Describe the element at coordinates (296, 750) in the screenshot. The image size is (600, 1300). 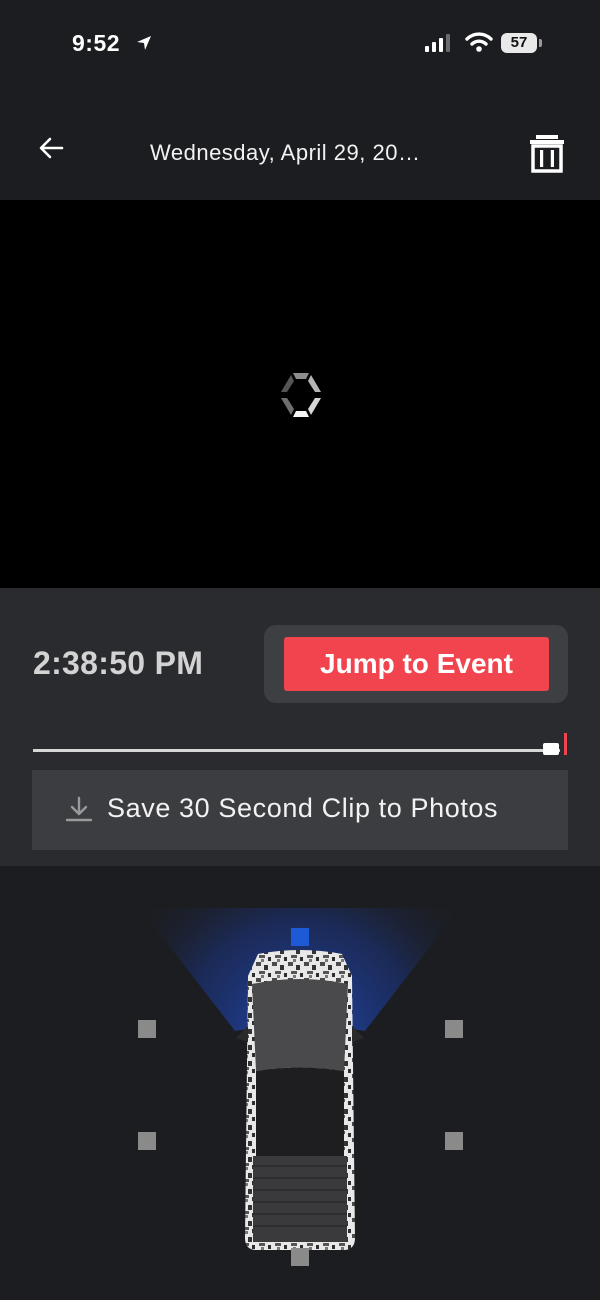
I see `timeline-scrubber` at that location.